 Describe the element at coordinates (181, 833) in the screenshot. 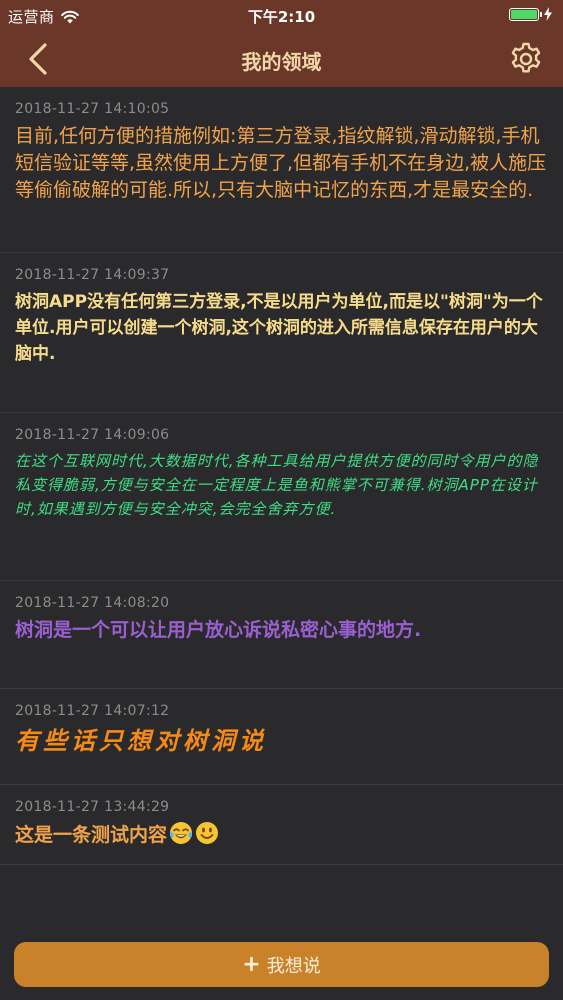

I see `tears-of-joy-emoji-icon` at that location.